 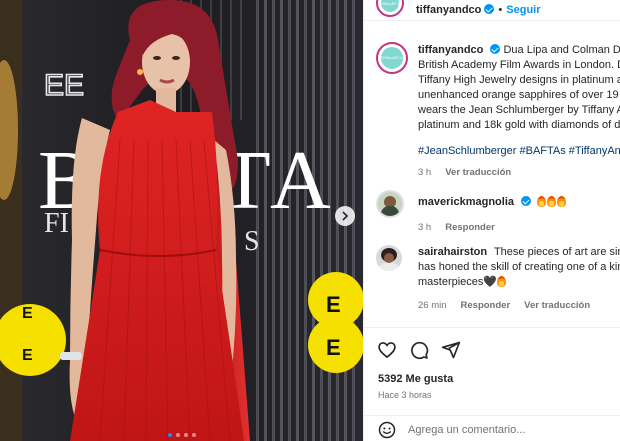 I want to click on chevron-right-icon, so click(x=345, y=216).